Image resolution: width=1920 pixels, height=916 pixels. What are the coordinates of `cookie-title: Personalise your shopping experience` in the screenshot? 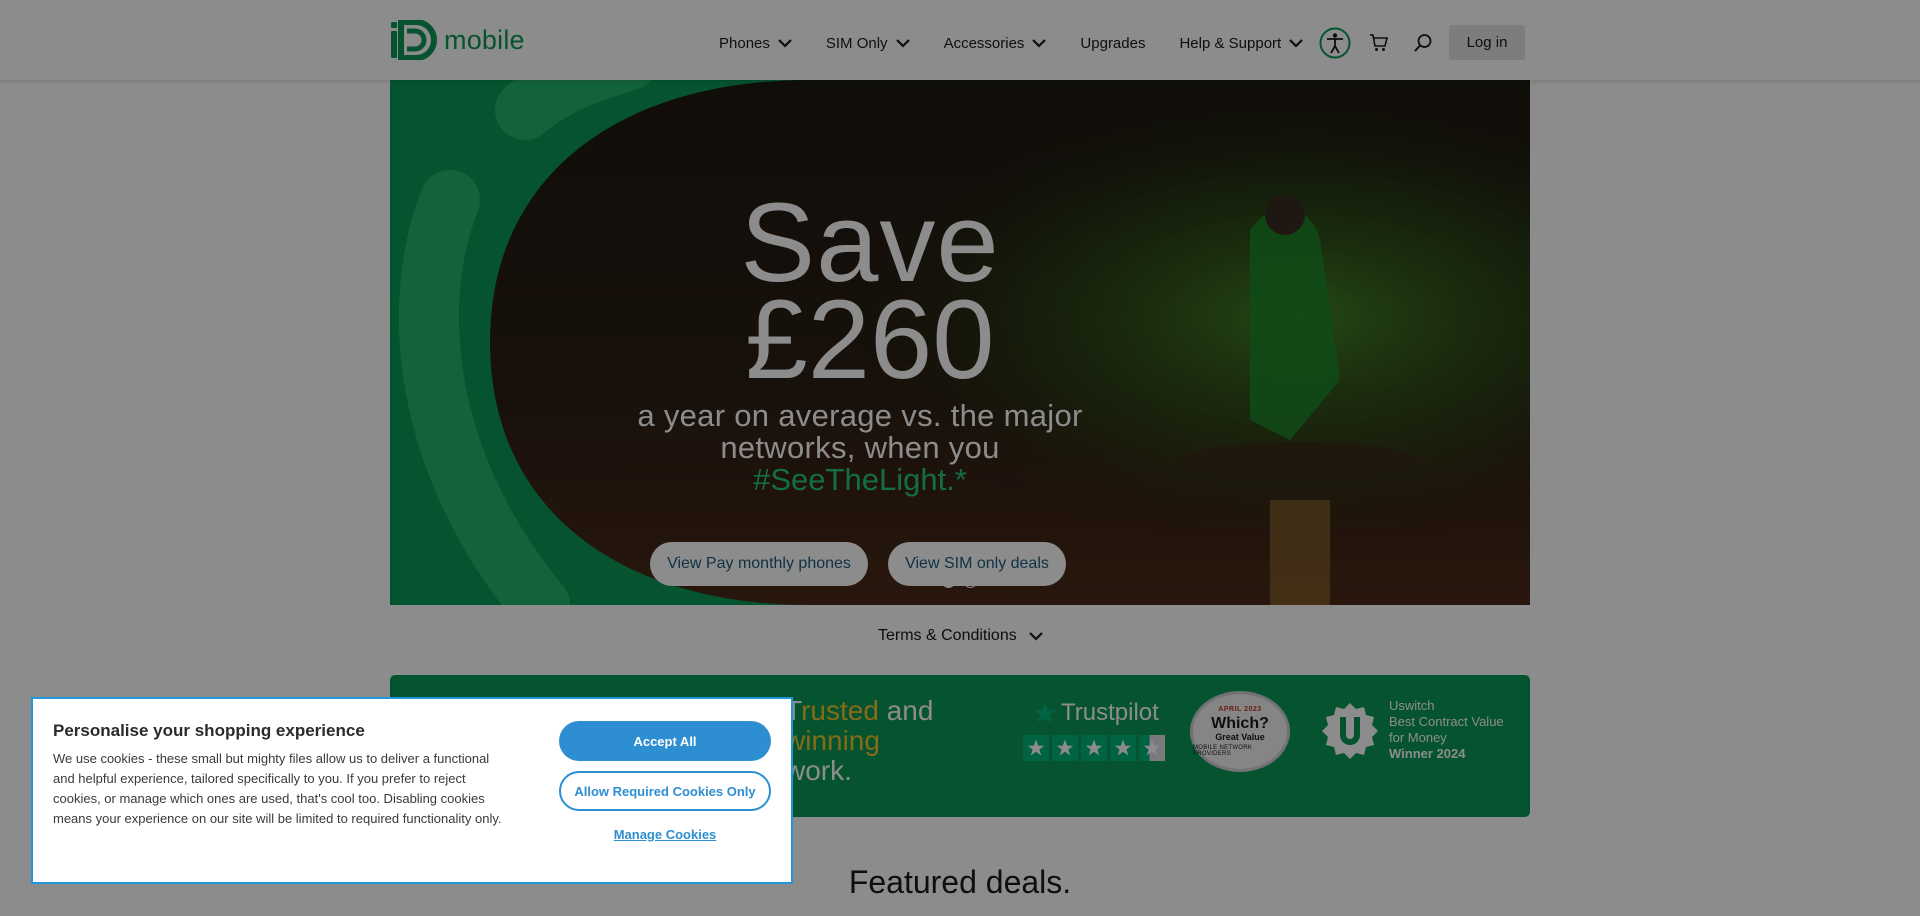 It's located at (209, 730).